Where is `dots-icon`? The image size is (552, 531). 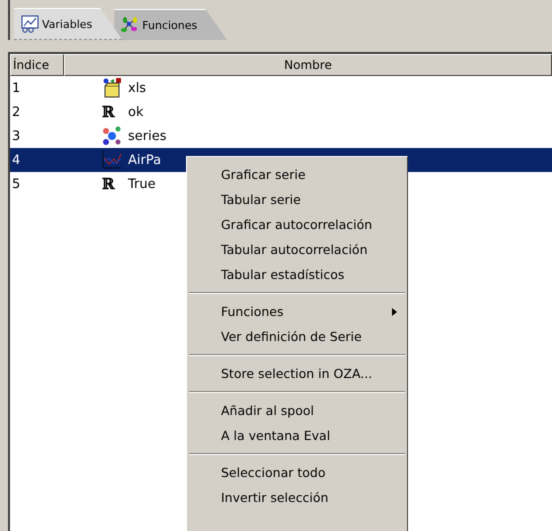 dots-icon is located at coordinates (112, 136).